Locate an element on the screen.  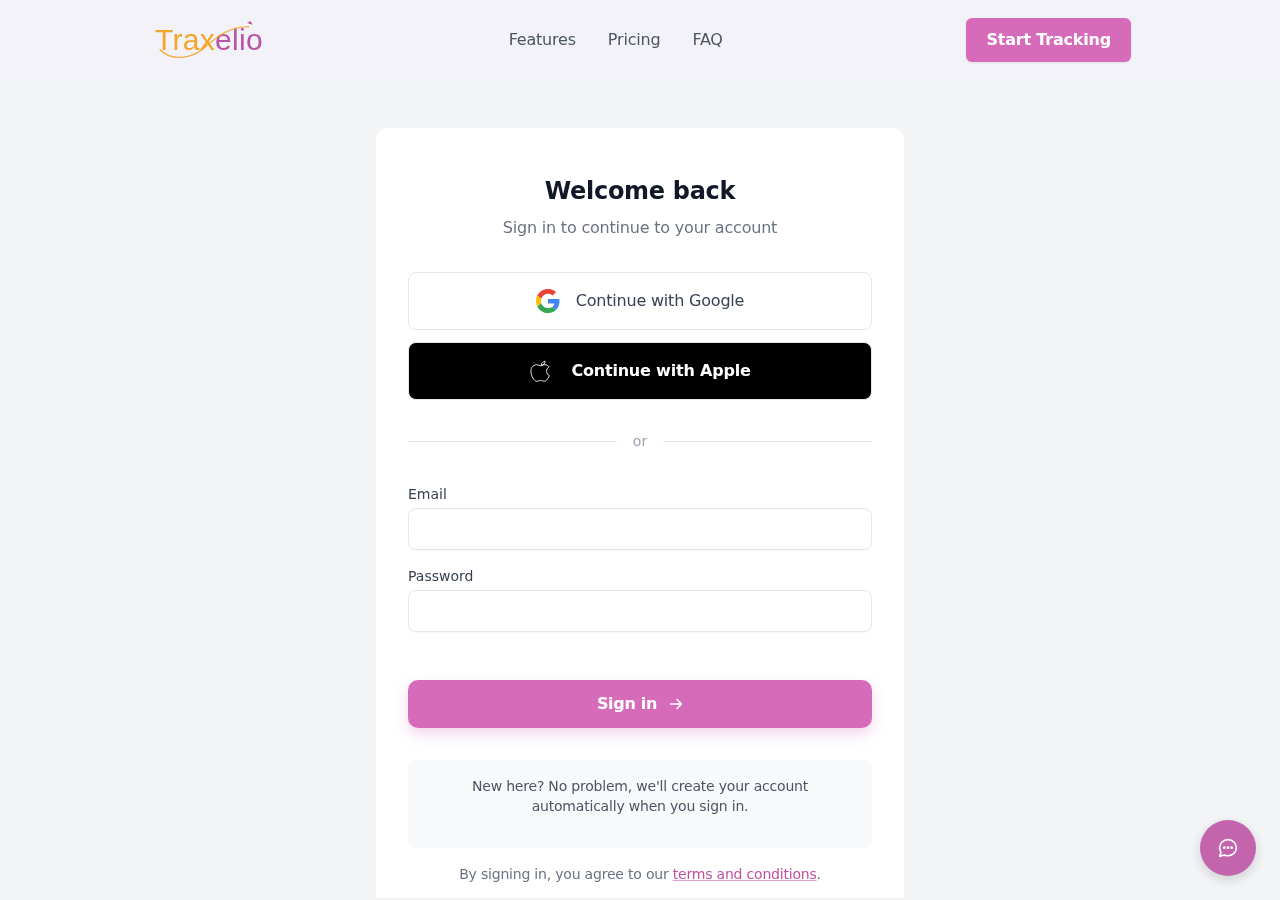
chat-button is located at coordinates (1228, 848).